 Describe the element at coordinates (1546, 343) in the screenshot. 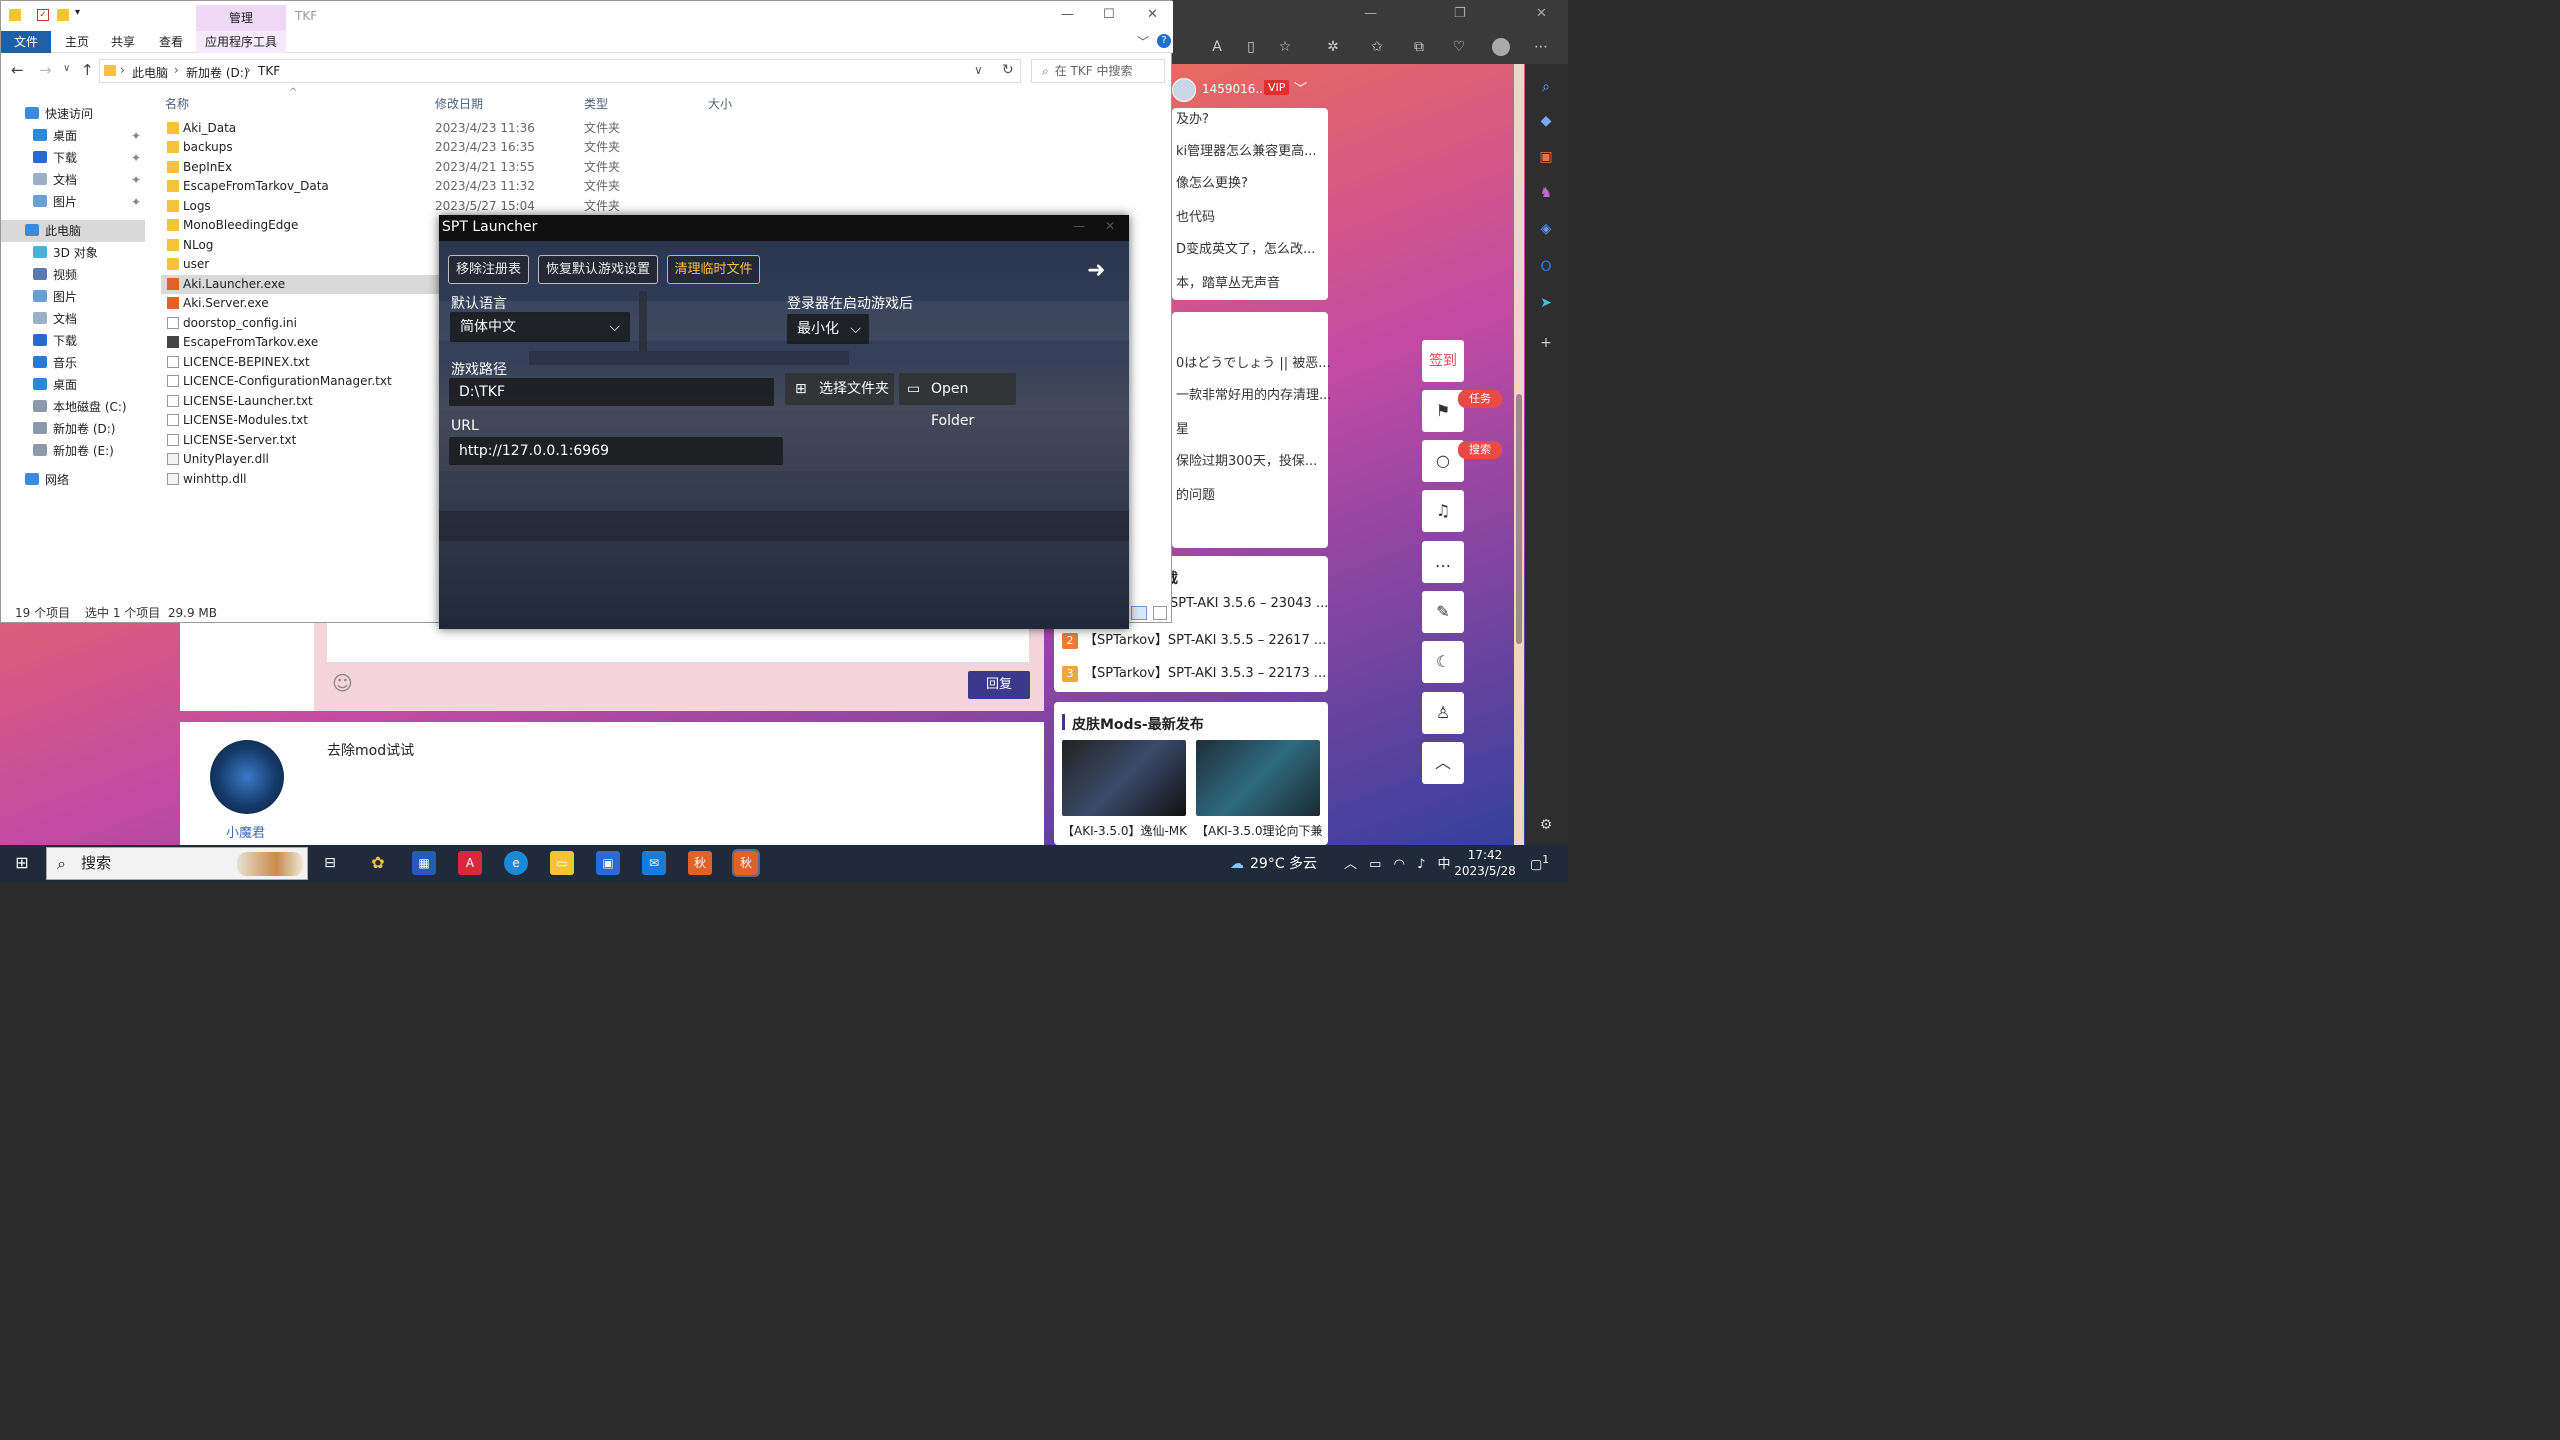

I see `add-icon: +` at that location.